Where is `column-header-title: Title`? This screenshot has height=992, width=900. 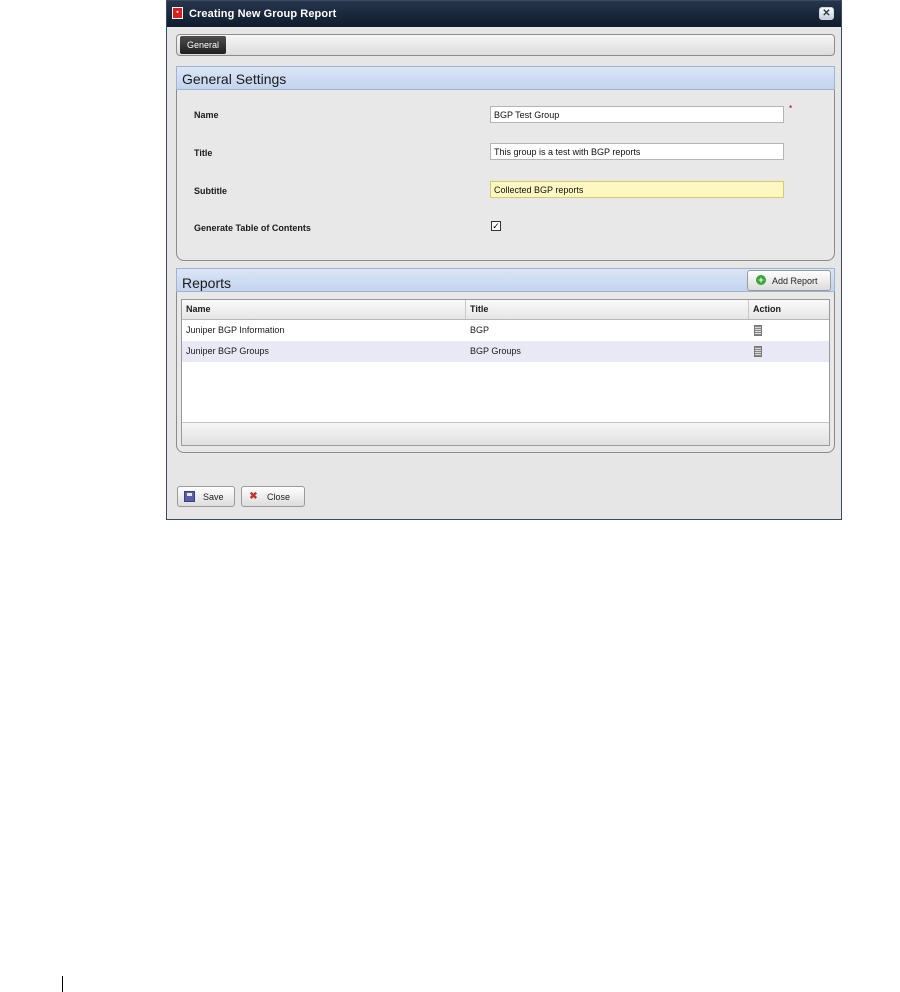
column-header-title: Title is located at coordinates (607, 309).